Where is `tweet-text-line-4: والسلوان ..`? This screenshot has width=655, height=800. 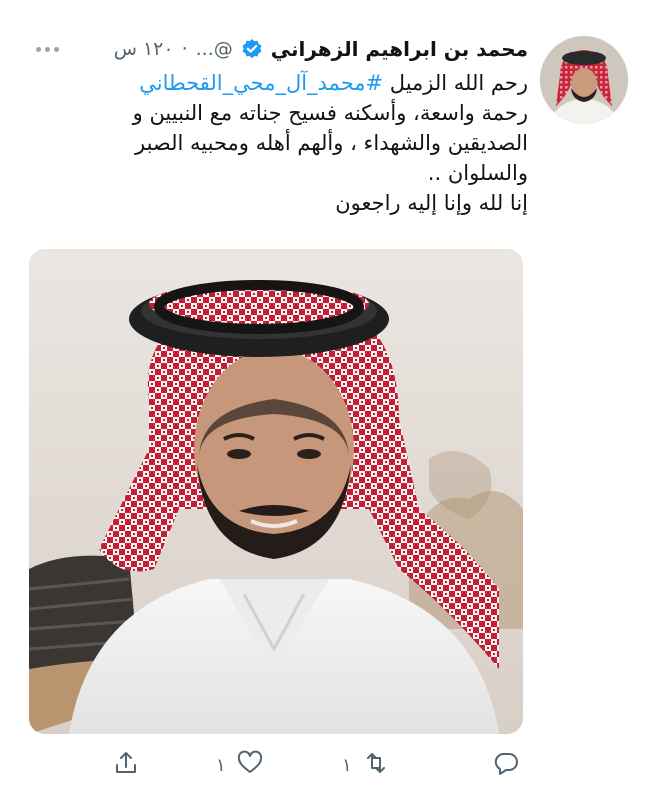
tweet-text-line-4: والسلوان .. is located at coordinates (477, 173).